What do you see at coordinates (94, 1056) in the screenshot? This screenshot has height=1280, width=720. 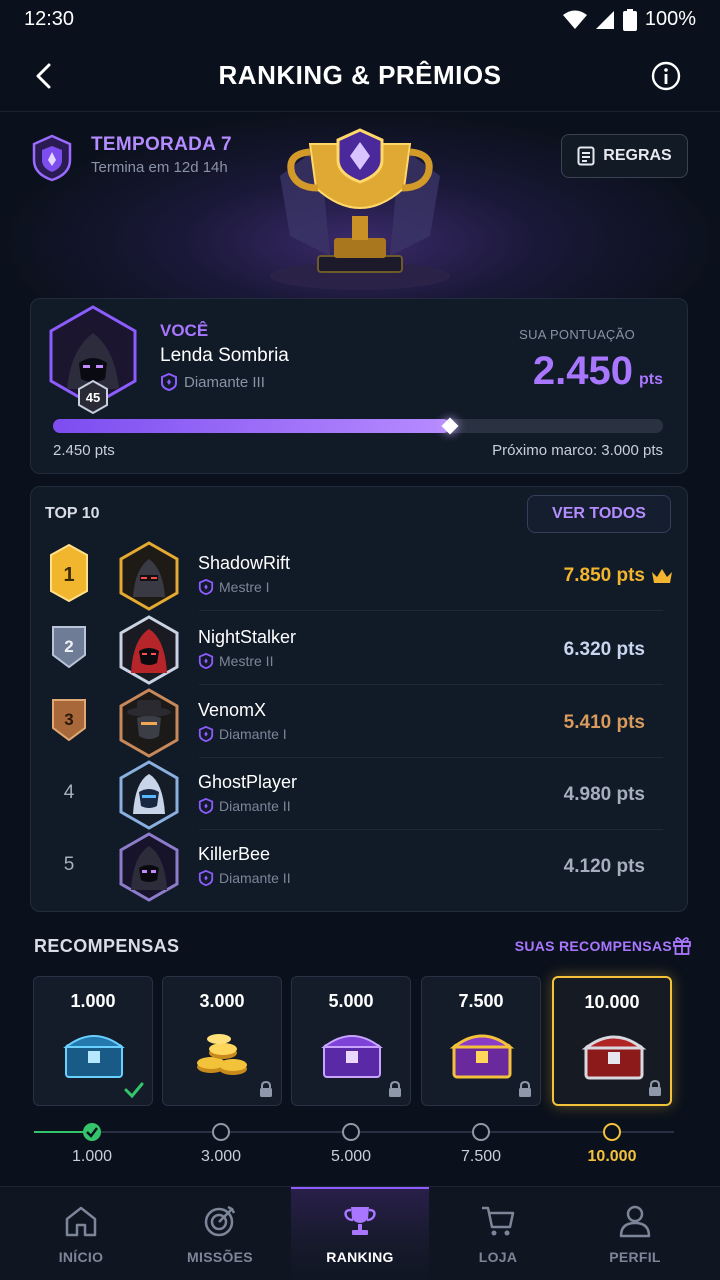 I see `blue-chest-icon` at bounding box center [94, 1056].